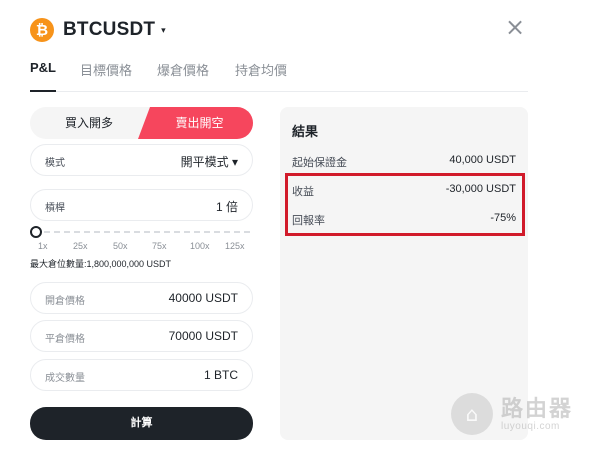 This screenshot has height=456, width=591. Describe the element at coordinates (141, 375) in the screenshot. I see `quantity-field: 成交數量 1 BTC` at that location.